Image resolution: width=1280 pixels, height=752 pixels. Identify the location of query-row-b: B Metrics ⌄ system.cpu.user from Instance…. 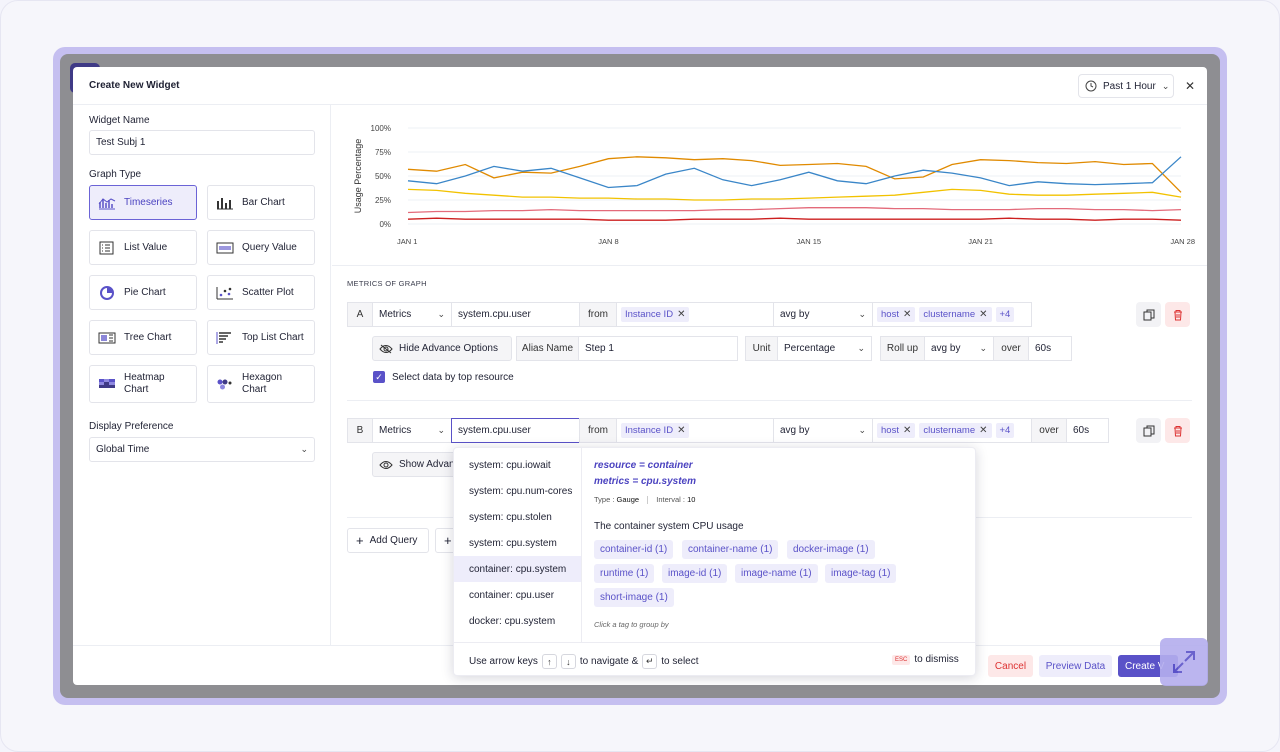
(728, 430).